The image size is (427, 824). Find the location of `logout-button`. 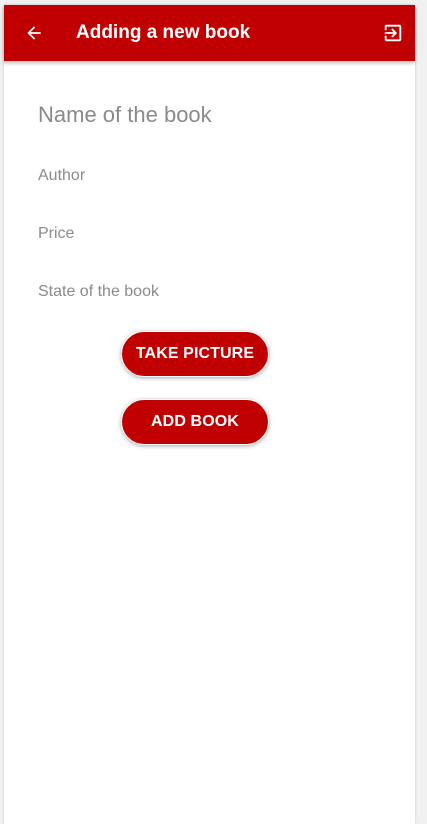

logout-button is located at coordinates (393, 33).